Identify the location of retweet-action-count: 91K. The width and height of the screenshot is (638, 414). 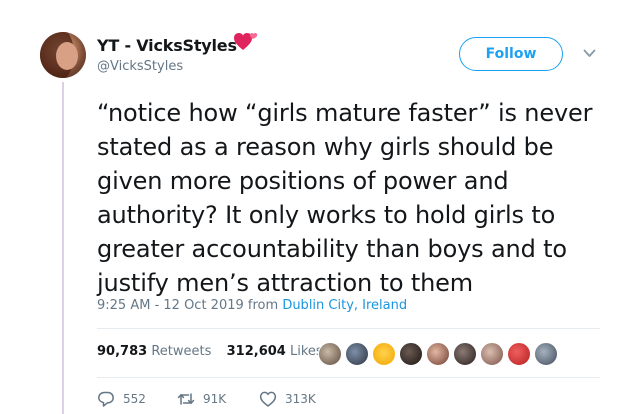
(215, 399).